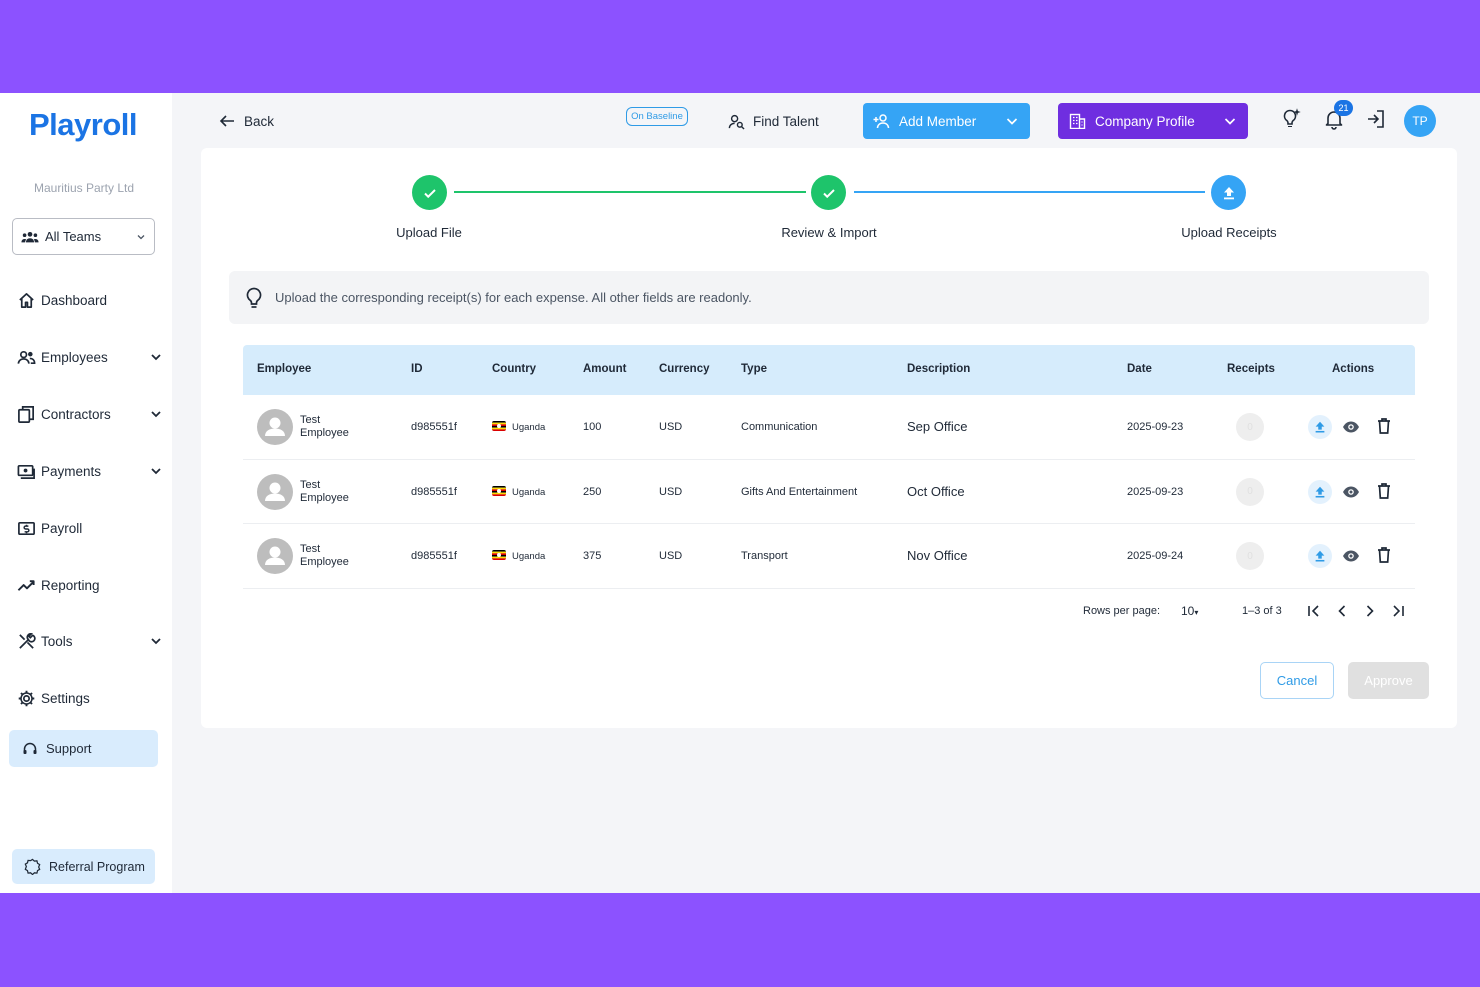 The height and width of the screenshot is (987, 1480). What do you see at coordinates (69, 748) in the screenshot?
I see `support-label: Support` at bounding box center [69, 748].